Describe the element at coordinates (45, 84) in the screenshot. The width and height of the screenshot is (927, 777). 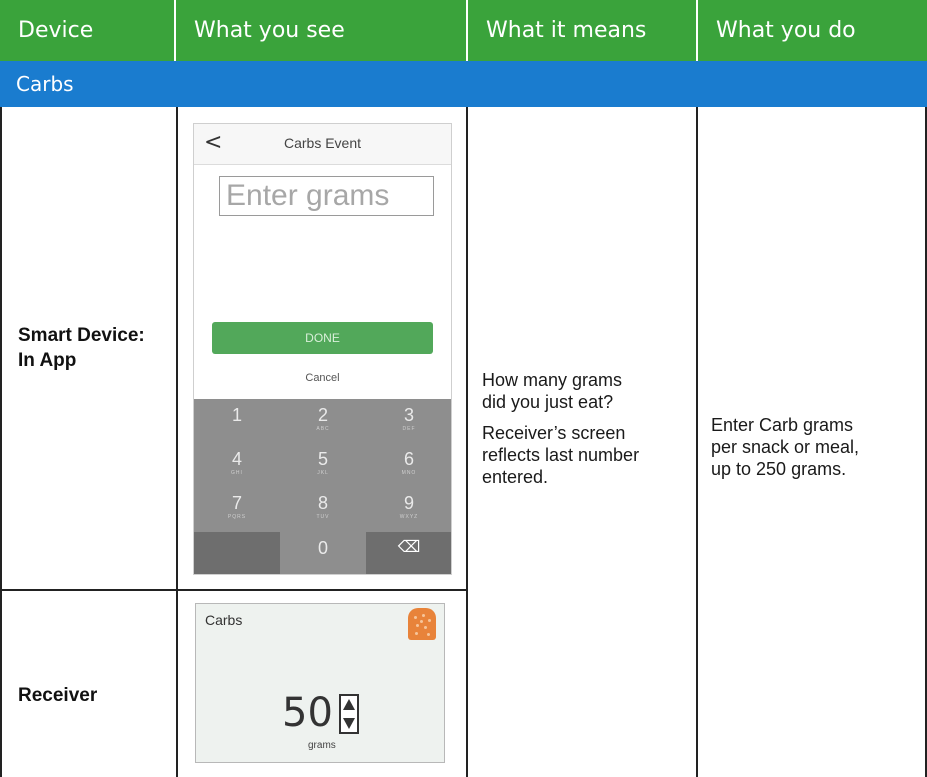
I see `section-title: Carbs` at that location.